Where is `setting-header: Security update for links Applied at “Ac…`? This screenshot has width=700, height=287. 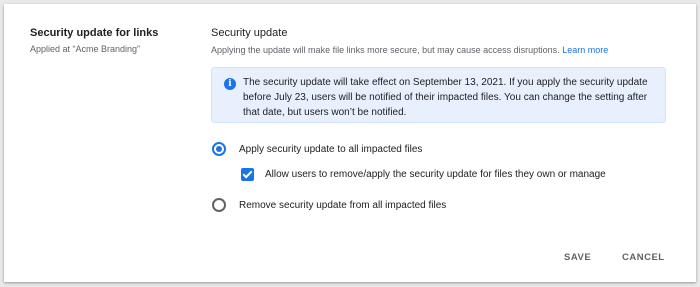
setting-header: Security update for links Applied at “Ac… is located at coordinates (110, 40).